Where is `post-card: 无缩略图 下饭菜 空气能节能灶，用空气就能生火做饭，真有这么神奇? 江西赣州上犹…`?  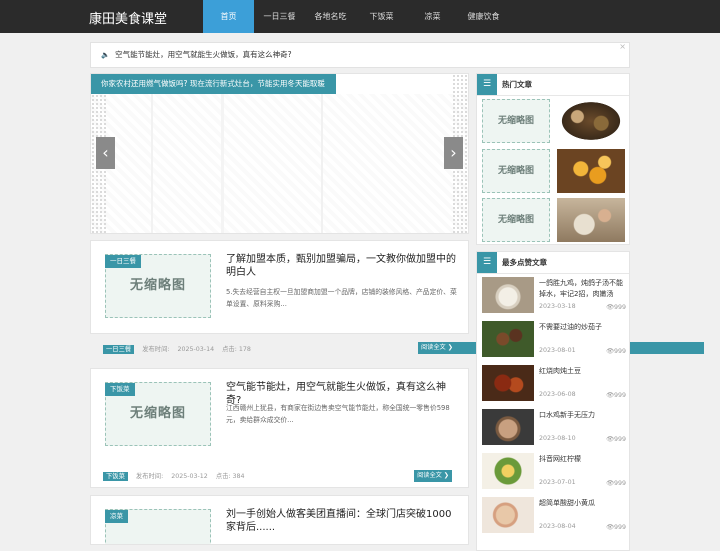 post-card: 无缩略图 下饭菜 空气能节能灶，用空气就能生火做饭，真有这么神奇? 江西赣州上犹… is located at coordinates (279, 428).